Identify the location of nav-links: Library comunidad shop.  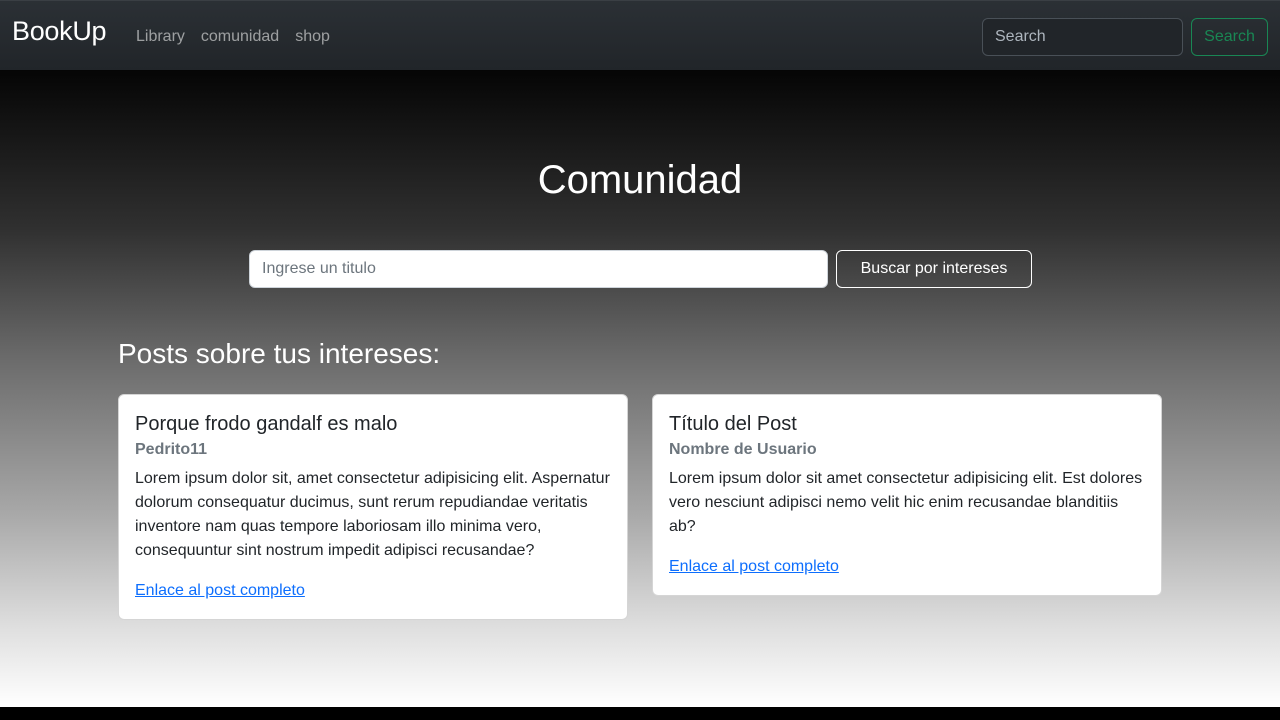
(233, 37).